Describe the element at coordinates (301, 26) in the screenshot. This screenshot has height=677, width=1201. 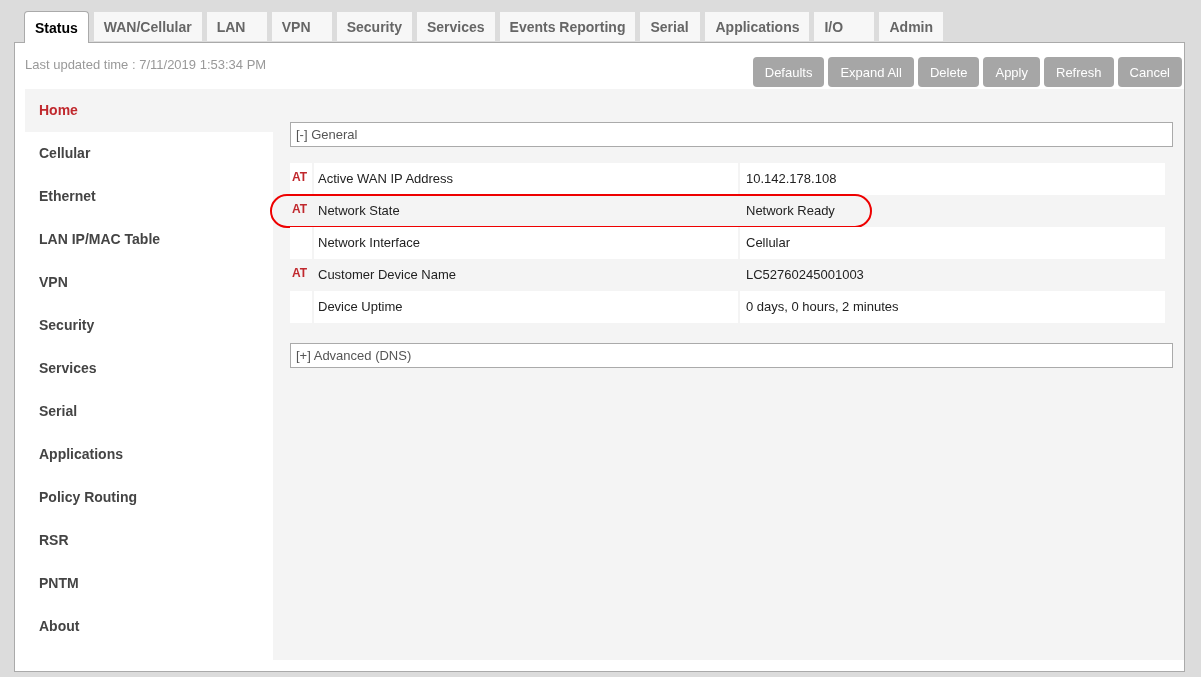
I see `tab: VPN` at that location.